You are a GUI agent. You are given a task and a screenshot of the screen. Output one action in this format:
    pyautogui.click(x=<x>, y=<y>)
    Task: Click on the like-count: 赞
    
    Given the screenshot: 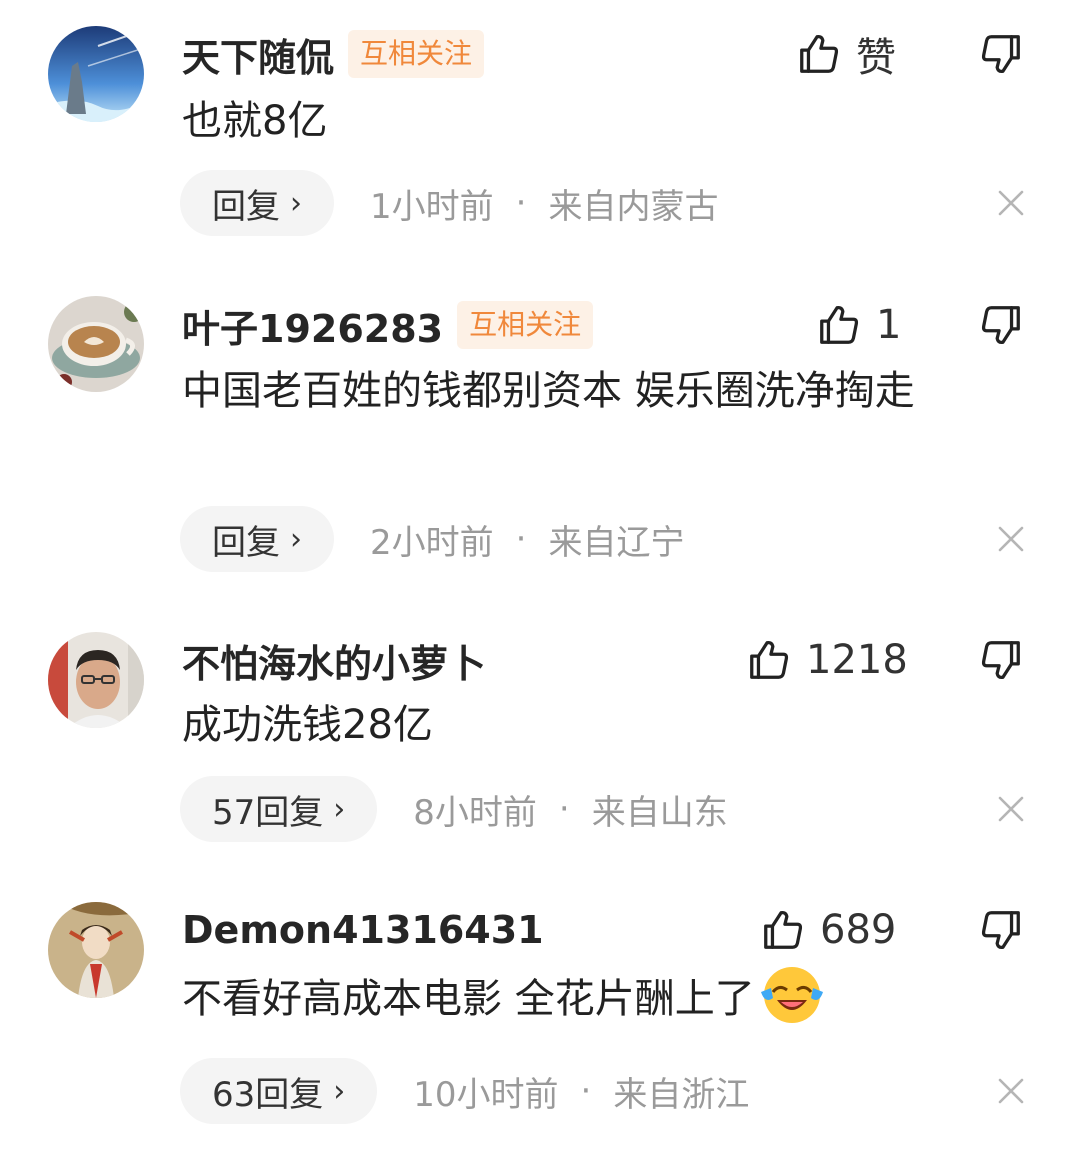 What is the action you would take?
    pyautogui.click(x=876, y=58)
    